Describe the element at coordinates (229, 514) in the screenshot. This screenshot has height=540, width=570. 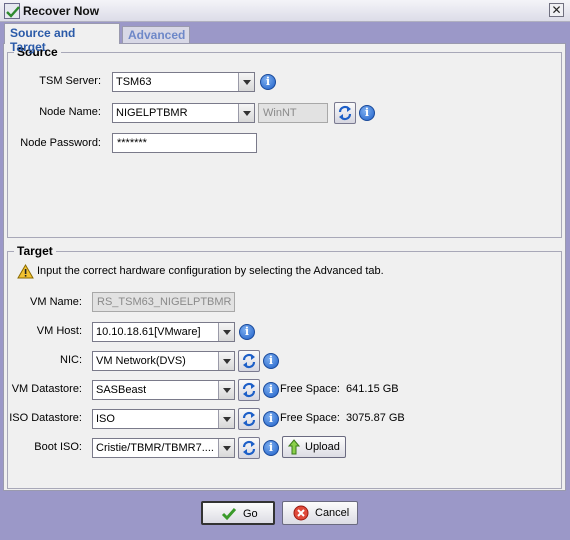
I see `checkmark-icon` at that location.